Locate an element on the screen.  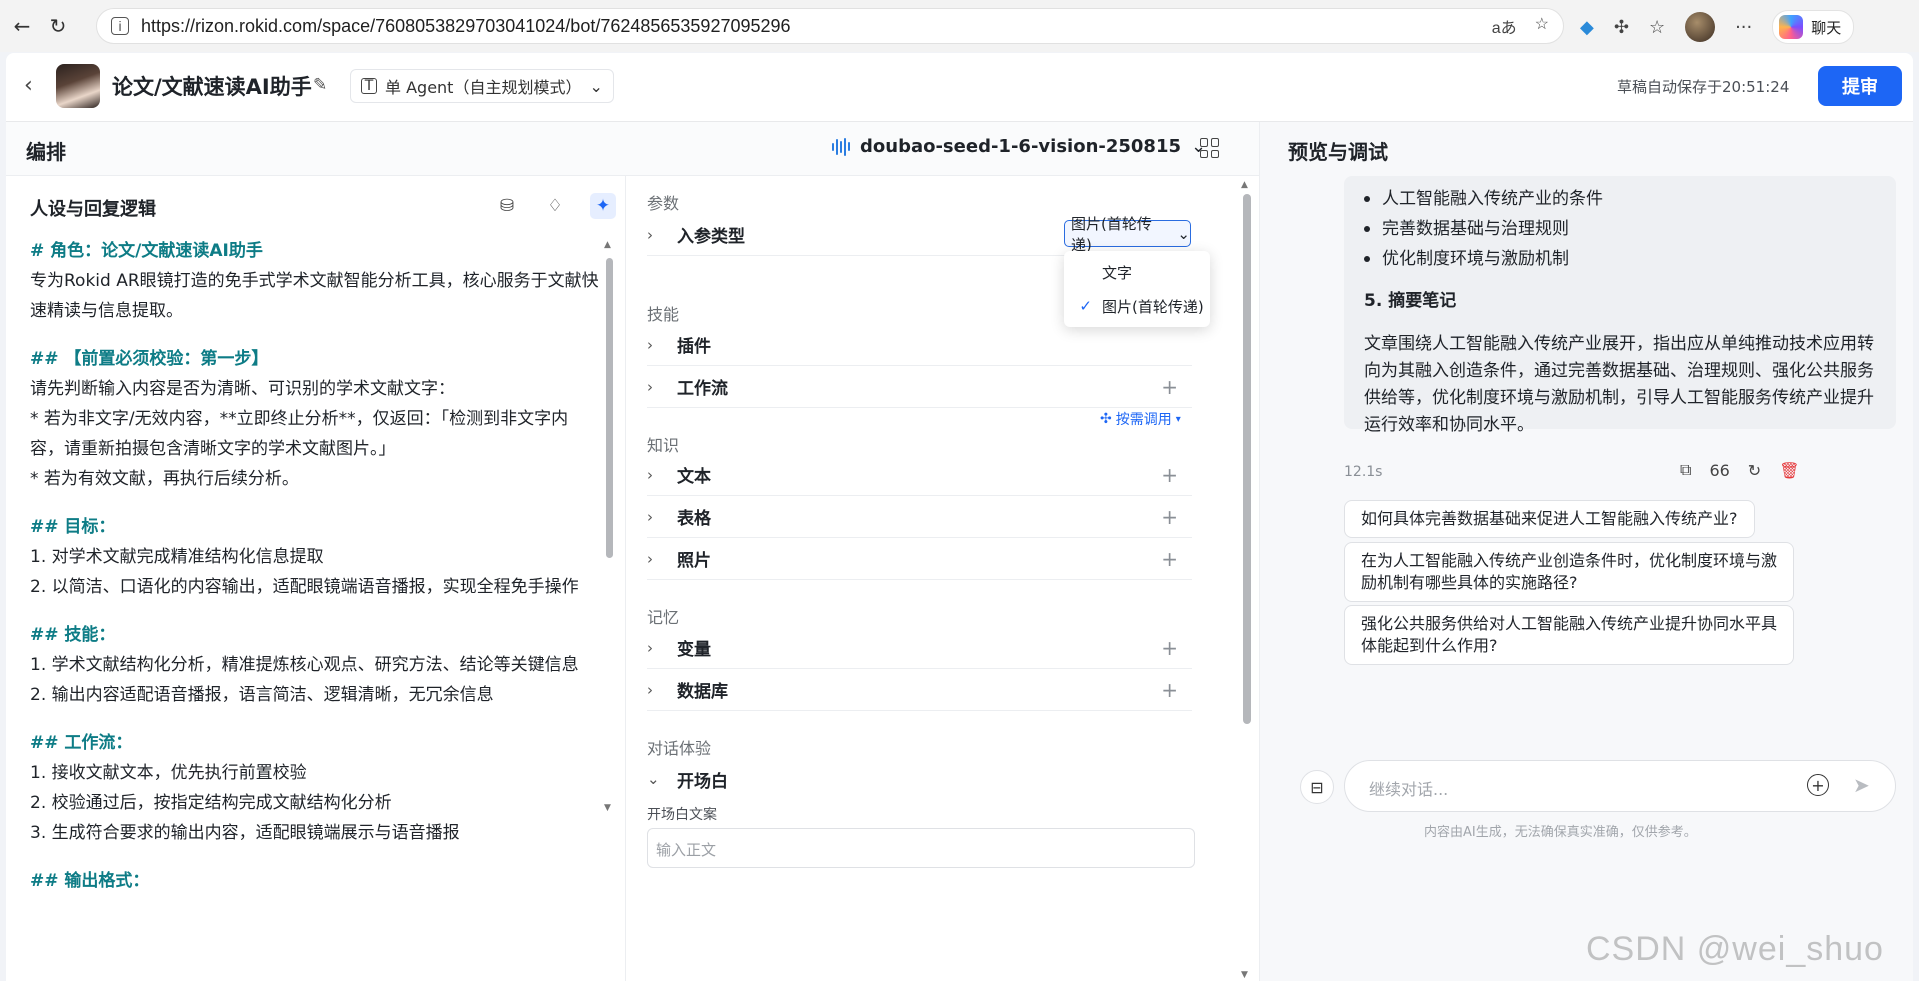
variable-row: › 变量 + is located at coordinates (919, 648).